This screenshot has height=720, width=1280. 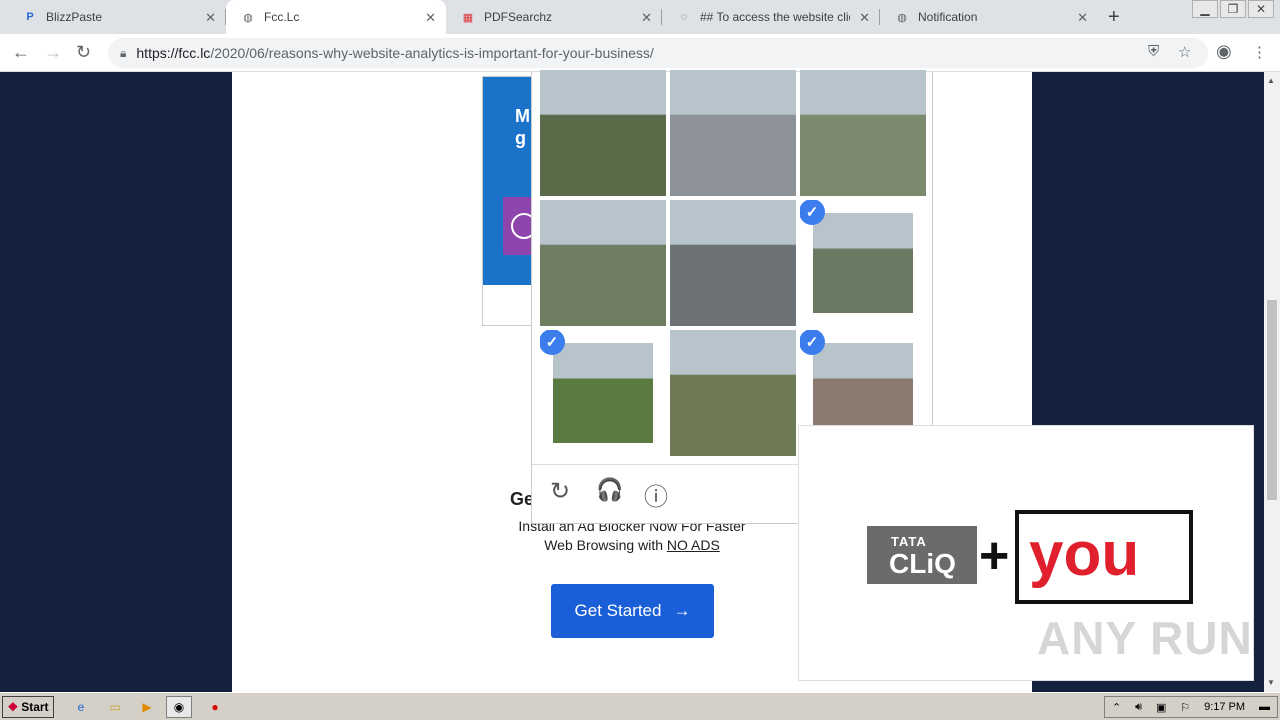 I want to click on tata-label: TATA, so click(x=909, y=541).